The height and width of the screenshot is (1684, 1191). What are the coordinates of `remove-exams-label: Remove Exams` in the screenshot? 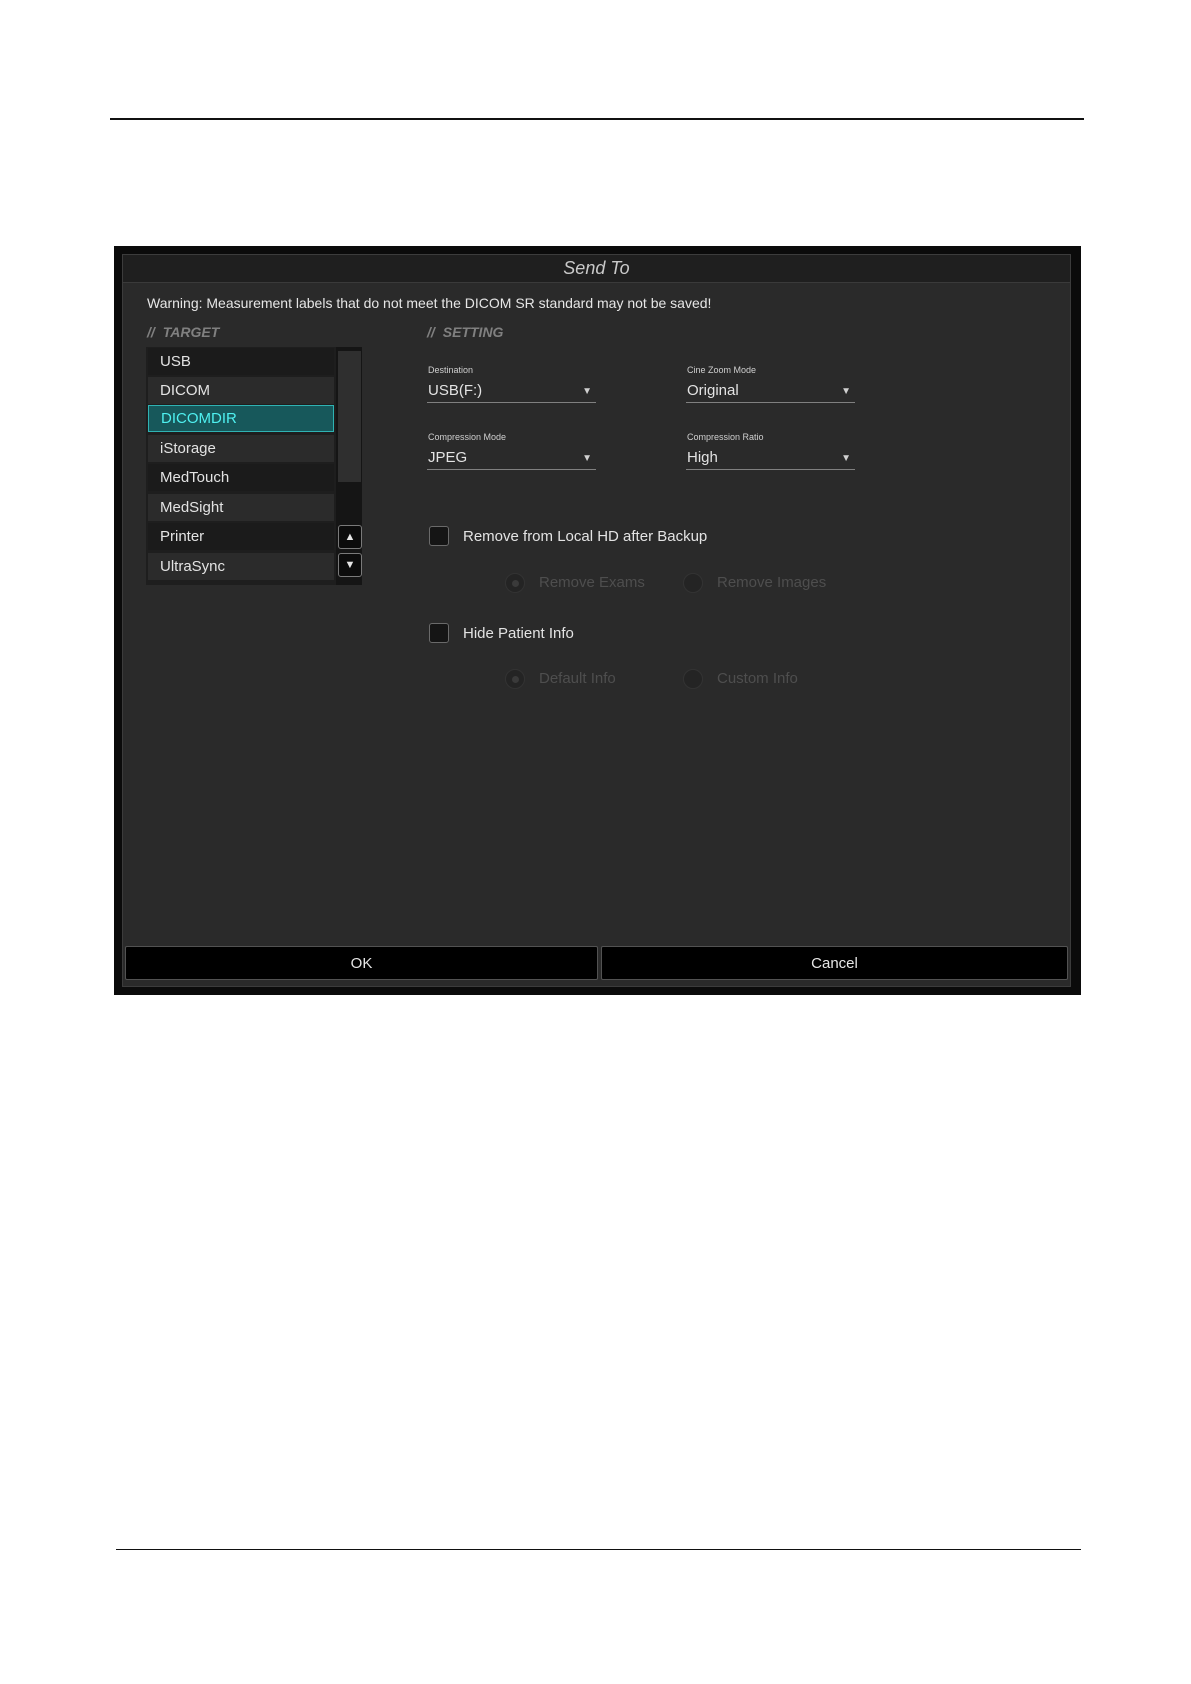 It's located at (592, 582).